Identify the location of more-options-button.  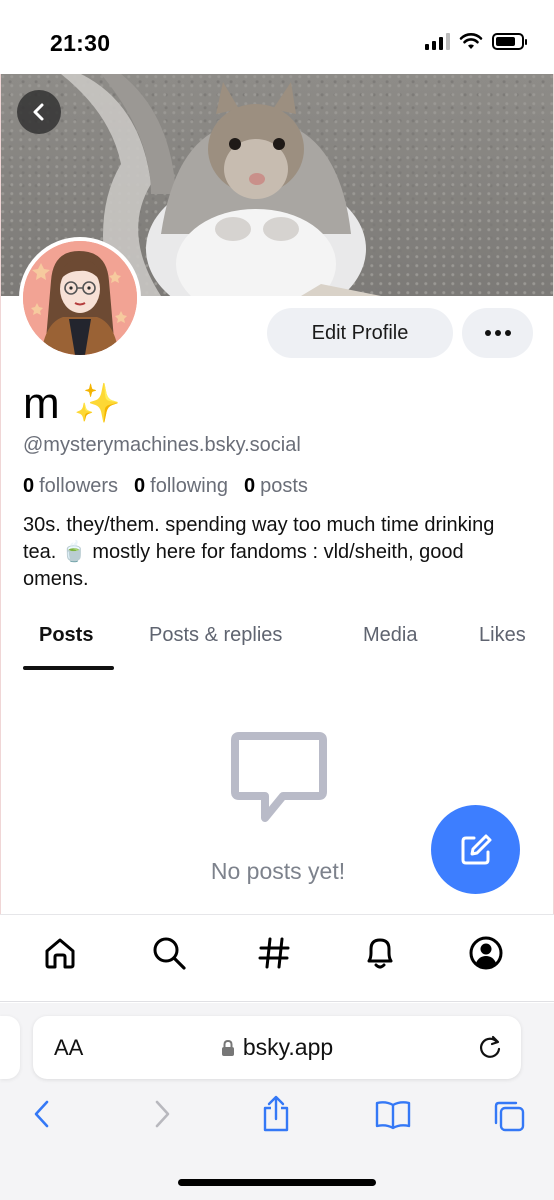
(497, 333).